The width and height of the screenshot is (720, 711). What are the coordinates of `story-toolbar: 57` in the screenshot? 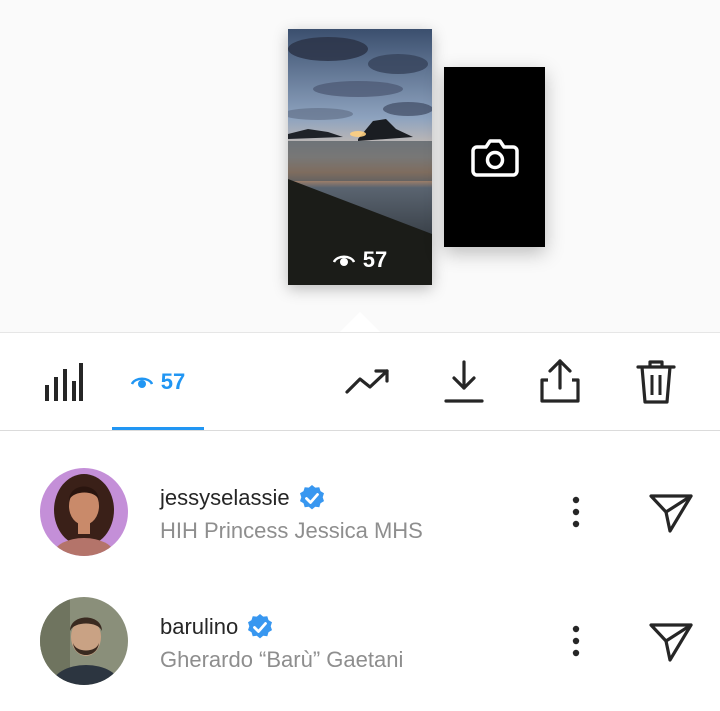 It's located at (360, 381).